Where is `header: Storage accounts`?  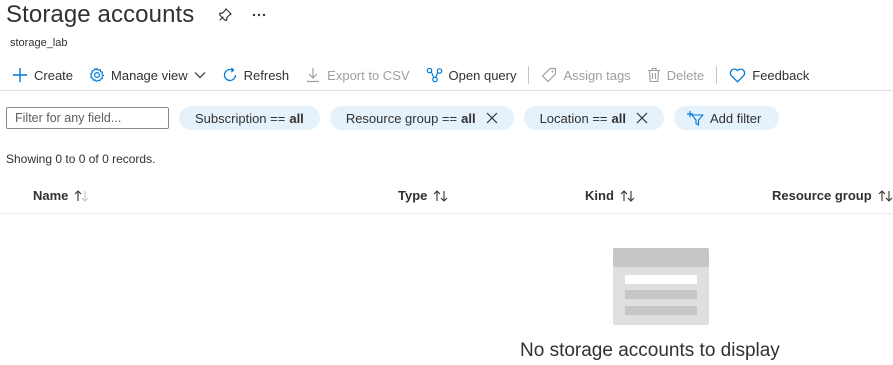
header: Storage accounts is located at coordinates (137, 15).